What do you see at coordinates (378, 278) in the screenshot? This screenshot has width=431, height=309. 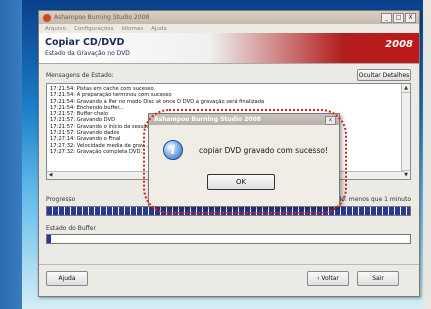 I see `exit-button: Sair` at bounding box center [378, 278].